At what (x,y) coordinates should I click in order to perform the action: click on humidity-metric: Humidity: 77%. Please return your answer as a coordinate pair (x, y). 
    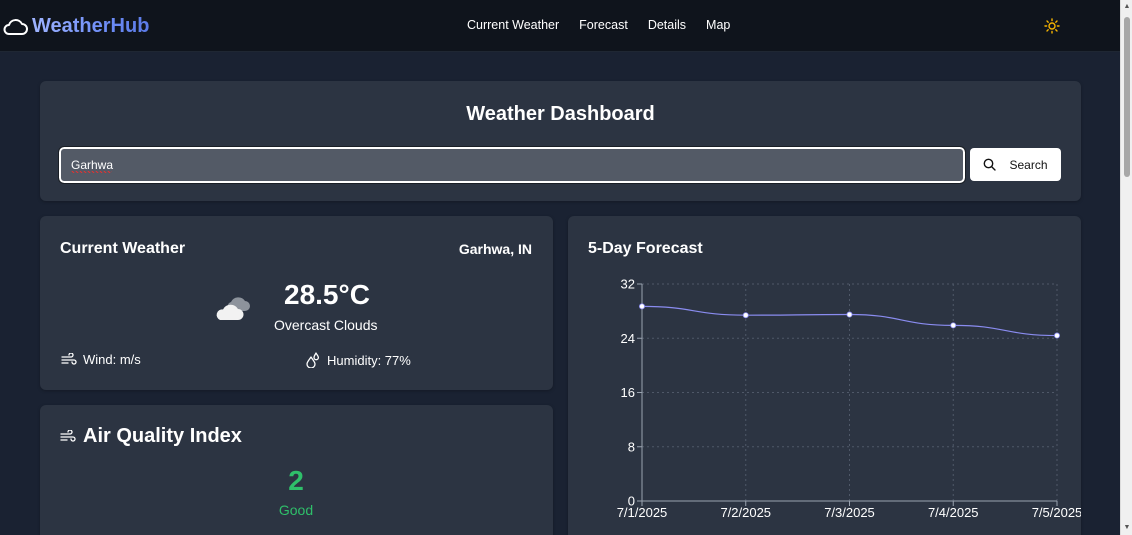
    Looking at the image, I should click on (358, 360).